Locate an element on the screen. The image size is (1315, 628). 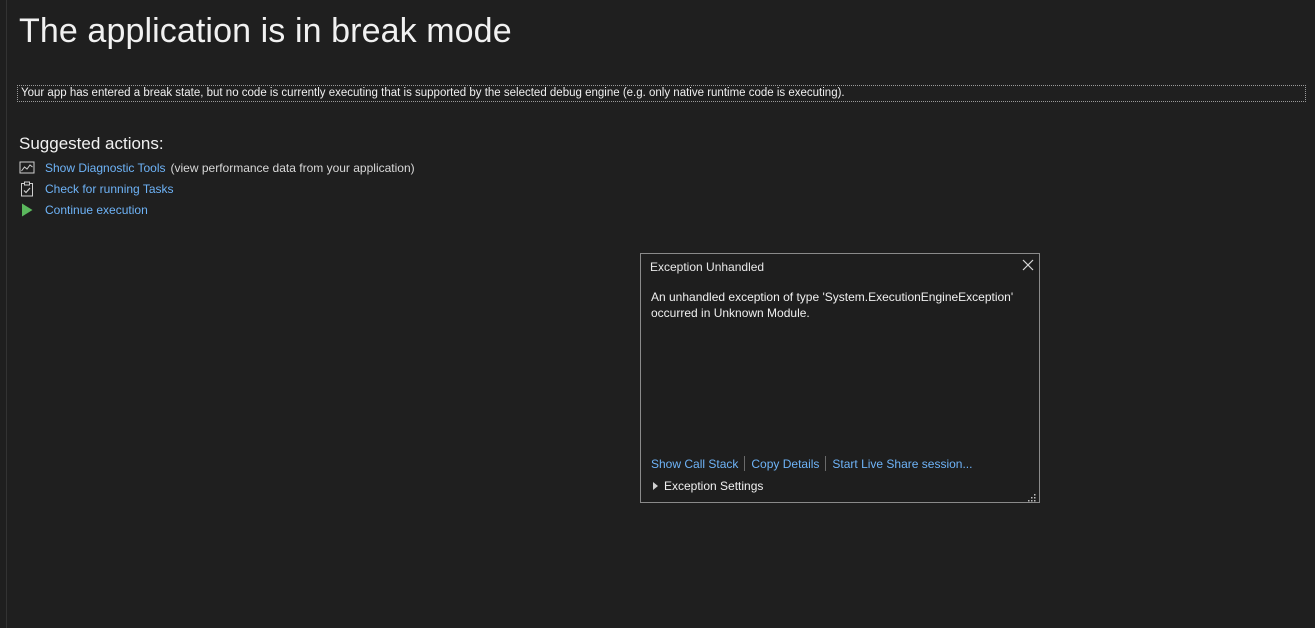
chart-icon is located at coordinates (27, 168).